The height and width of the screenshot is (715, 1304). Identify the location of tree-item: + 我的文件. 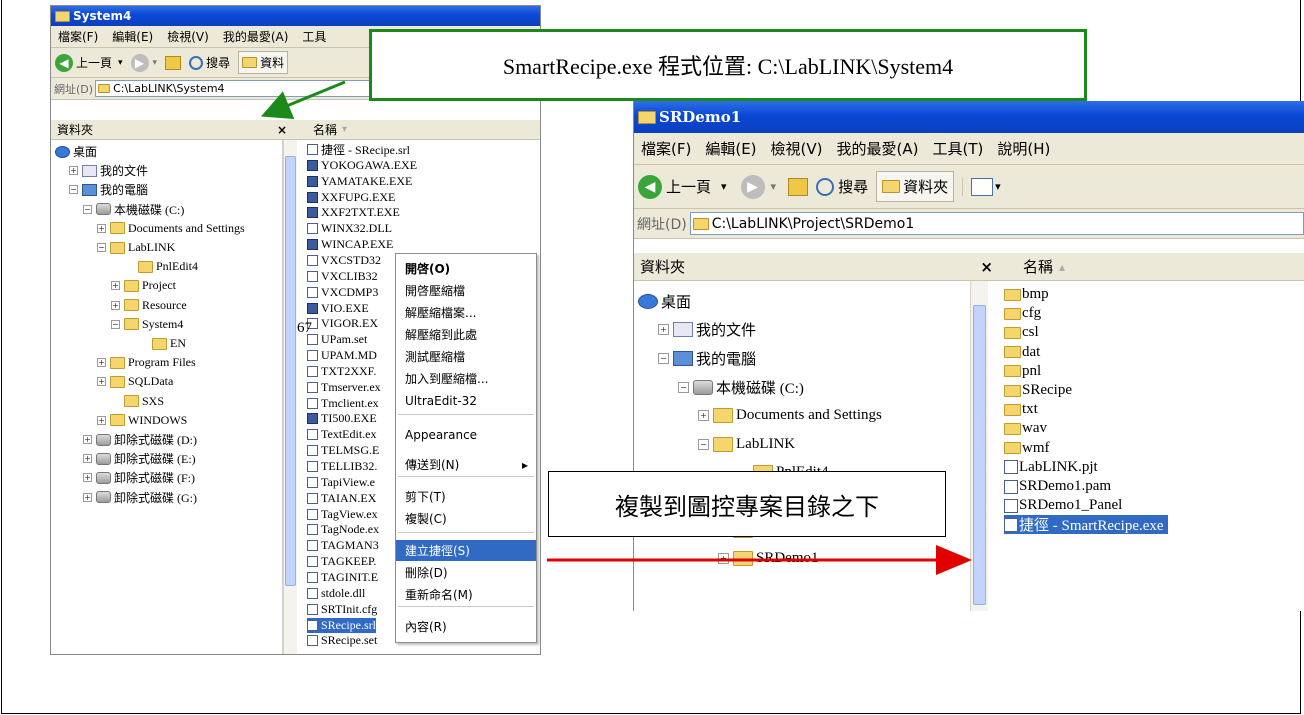
(108, 170).